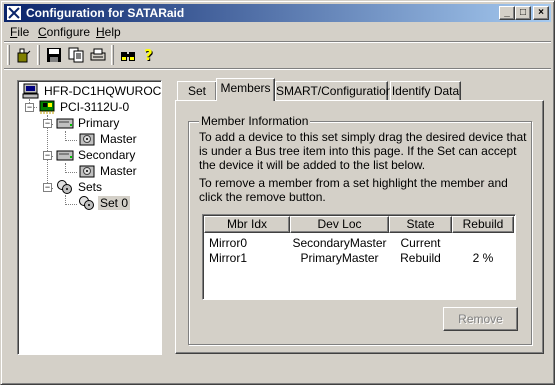  What do you see at coordinates (420, 224) in the screenshot?
I see `column-header-state: State` at bounding box center [420, 224].